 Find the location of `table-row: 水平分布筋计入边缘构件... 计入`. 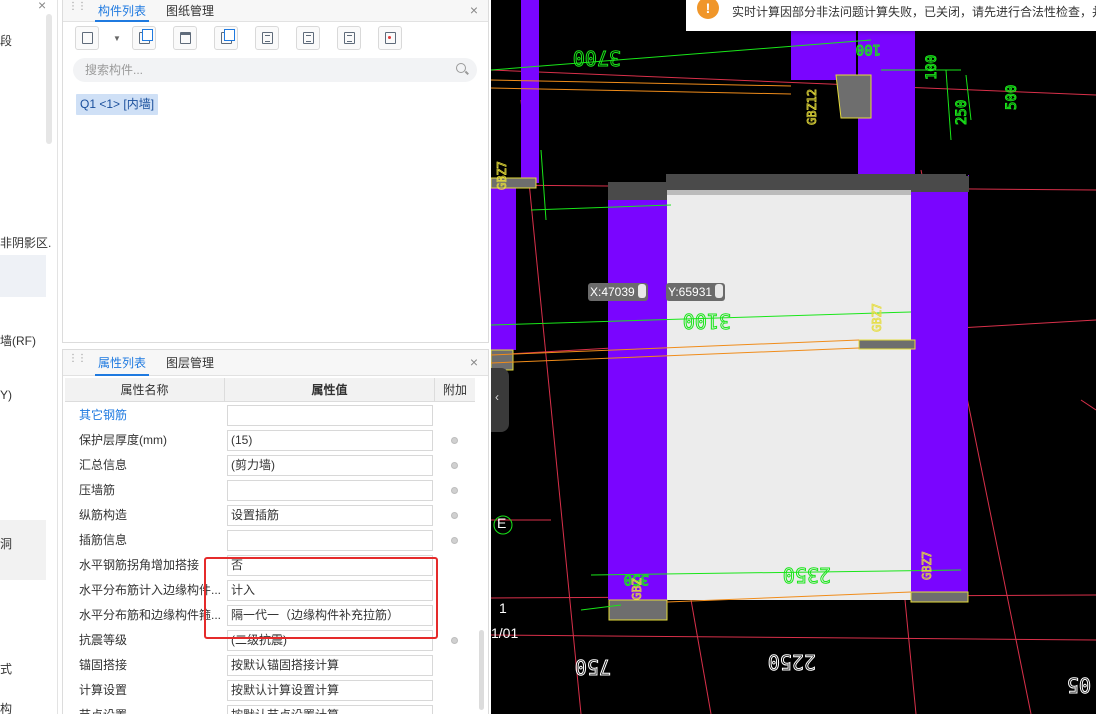

table-row: 水平分布筋计入边缘构件... 计入 is located at coordinates (270, 590).